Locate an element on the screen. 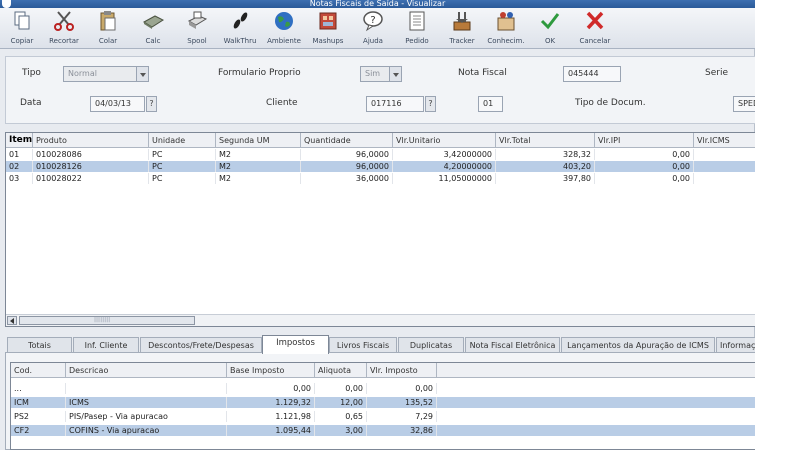 This screenshot has width=800, height=450. formulario-label: Formulario Proprio is located at coordinates (259, 73).